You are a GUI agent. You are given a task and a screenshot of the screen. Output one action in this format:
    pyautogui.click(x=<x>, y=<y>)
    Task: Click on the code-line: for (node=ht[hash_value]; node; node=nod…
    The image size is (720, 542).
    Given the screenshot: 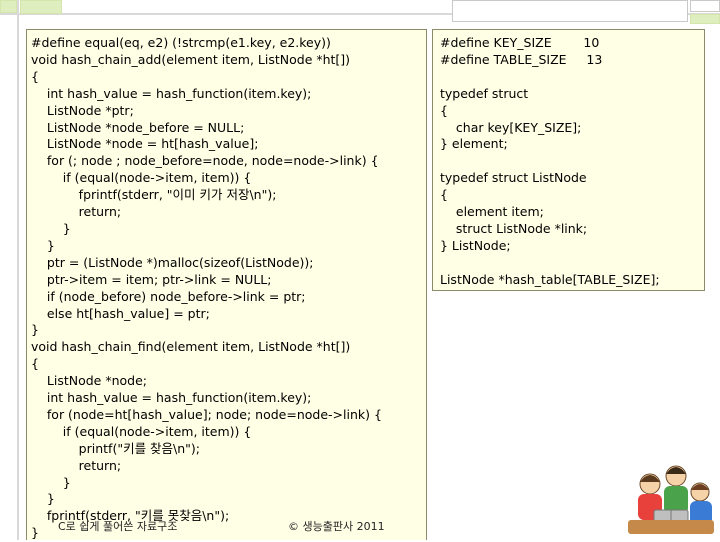 What is the action you would take?
    pyautogui.click(x=206, y=414)
    